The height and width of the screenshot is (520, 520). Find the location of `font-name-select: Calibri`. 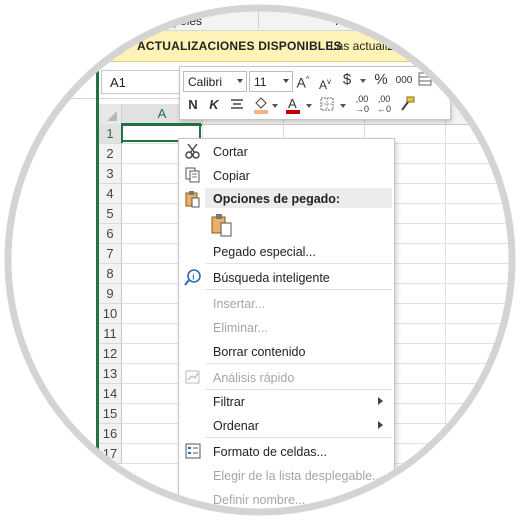

font-name-select: Calibri is located at coordinates (215, 81).